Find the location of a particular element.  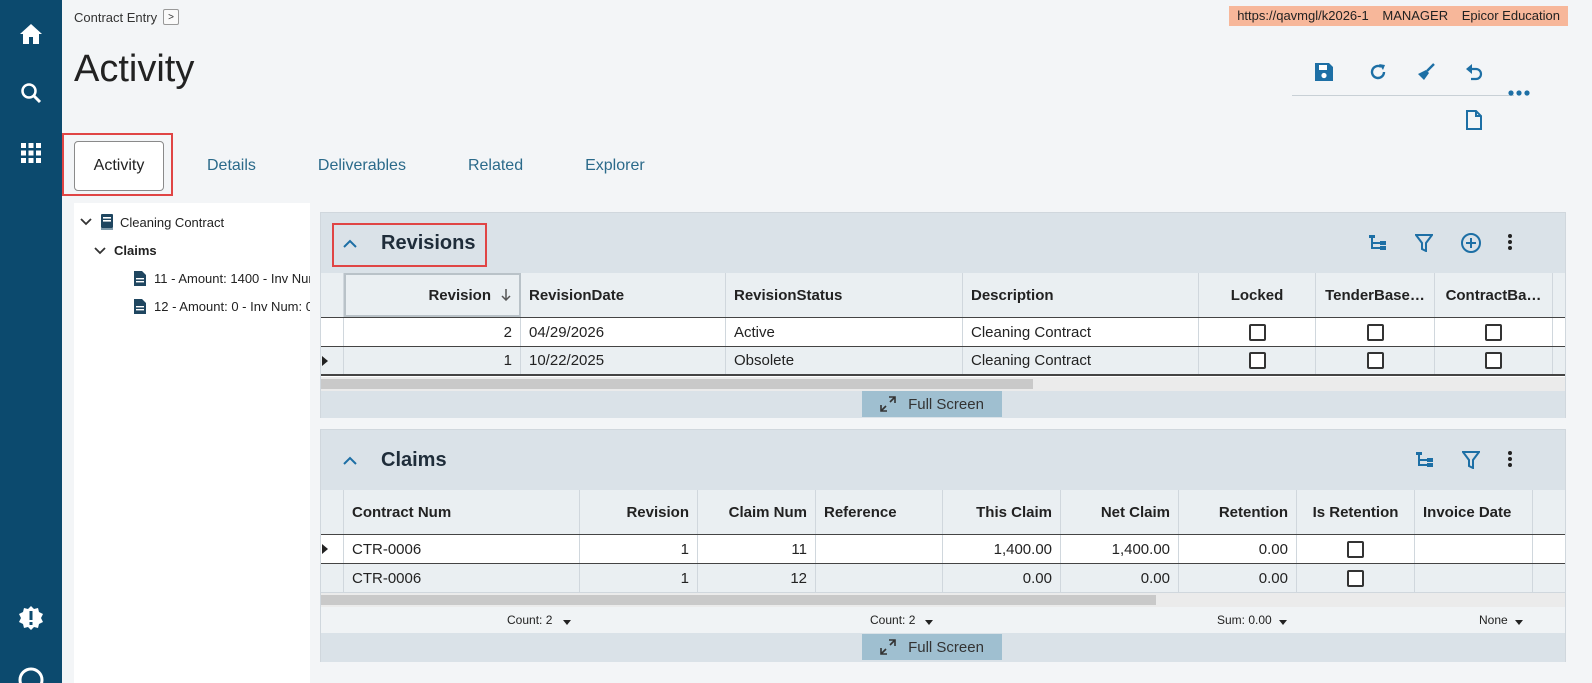

column-header-retention: Retention is located at coordinates (1238, 512).